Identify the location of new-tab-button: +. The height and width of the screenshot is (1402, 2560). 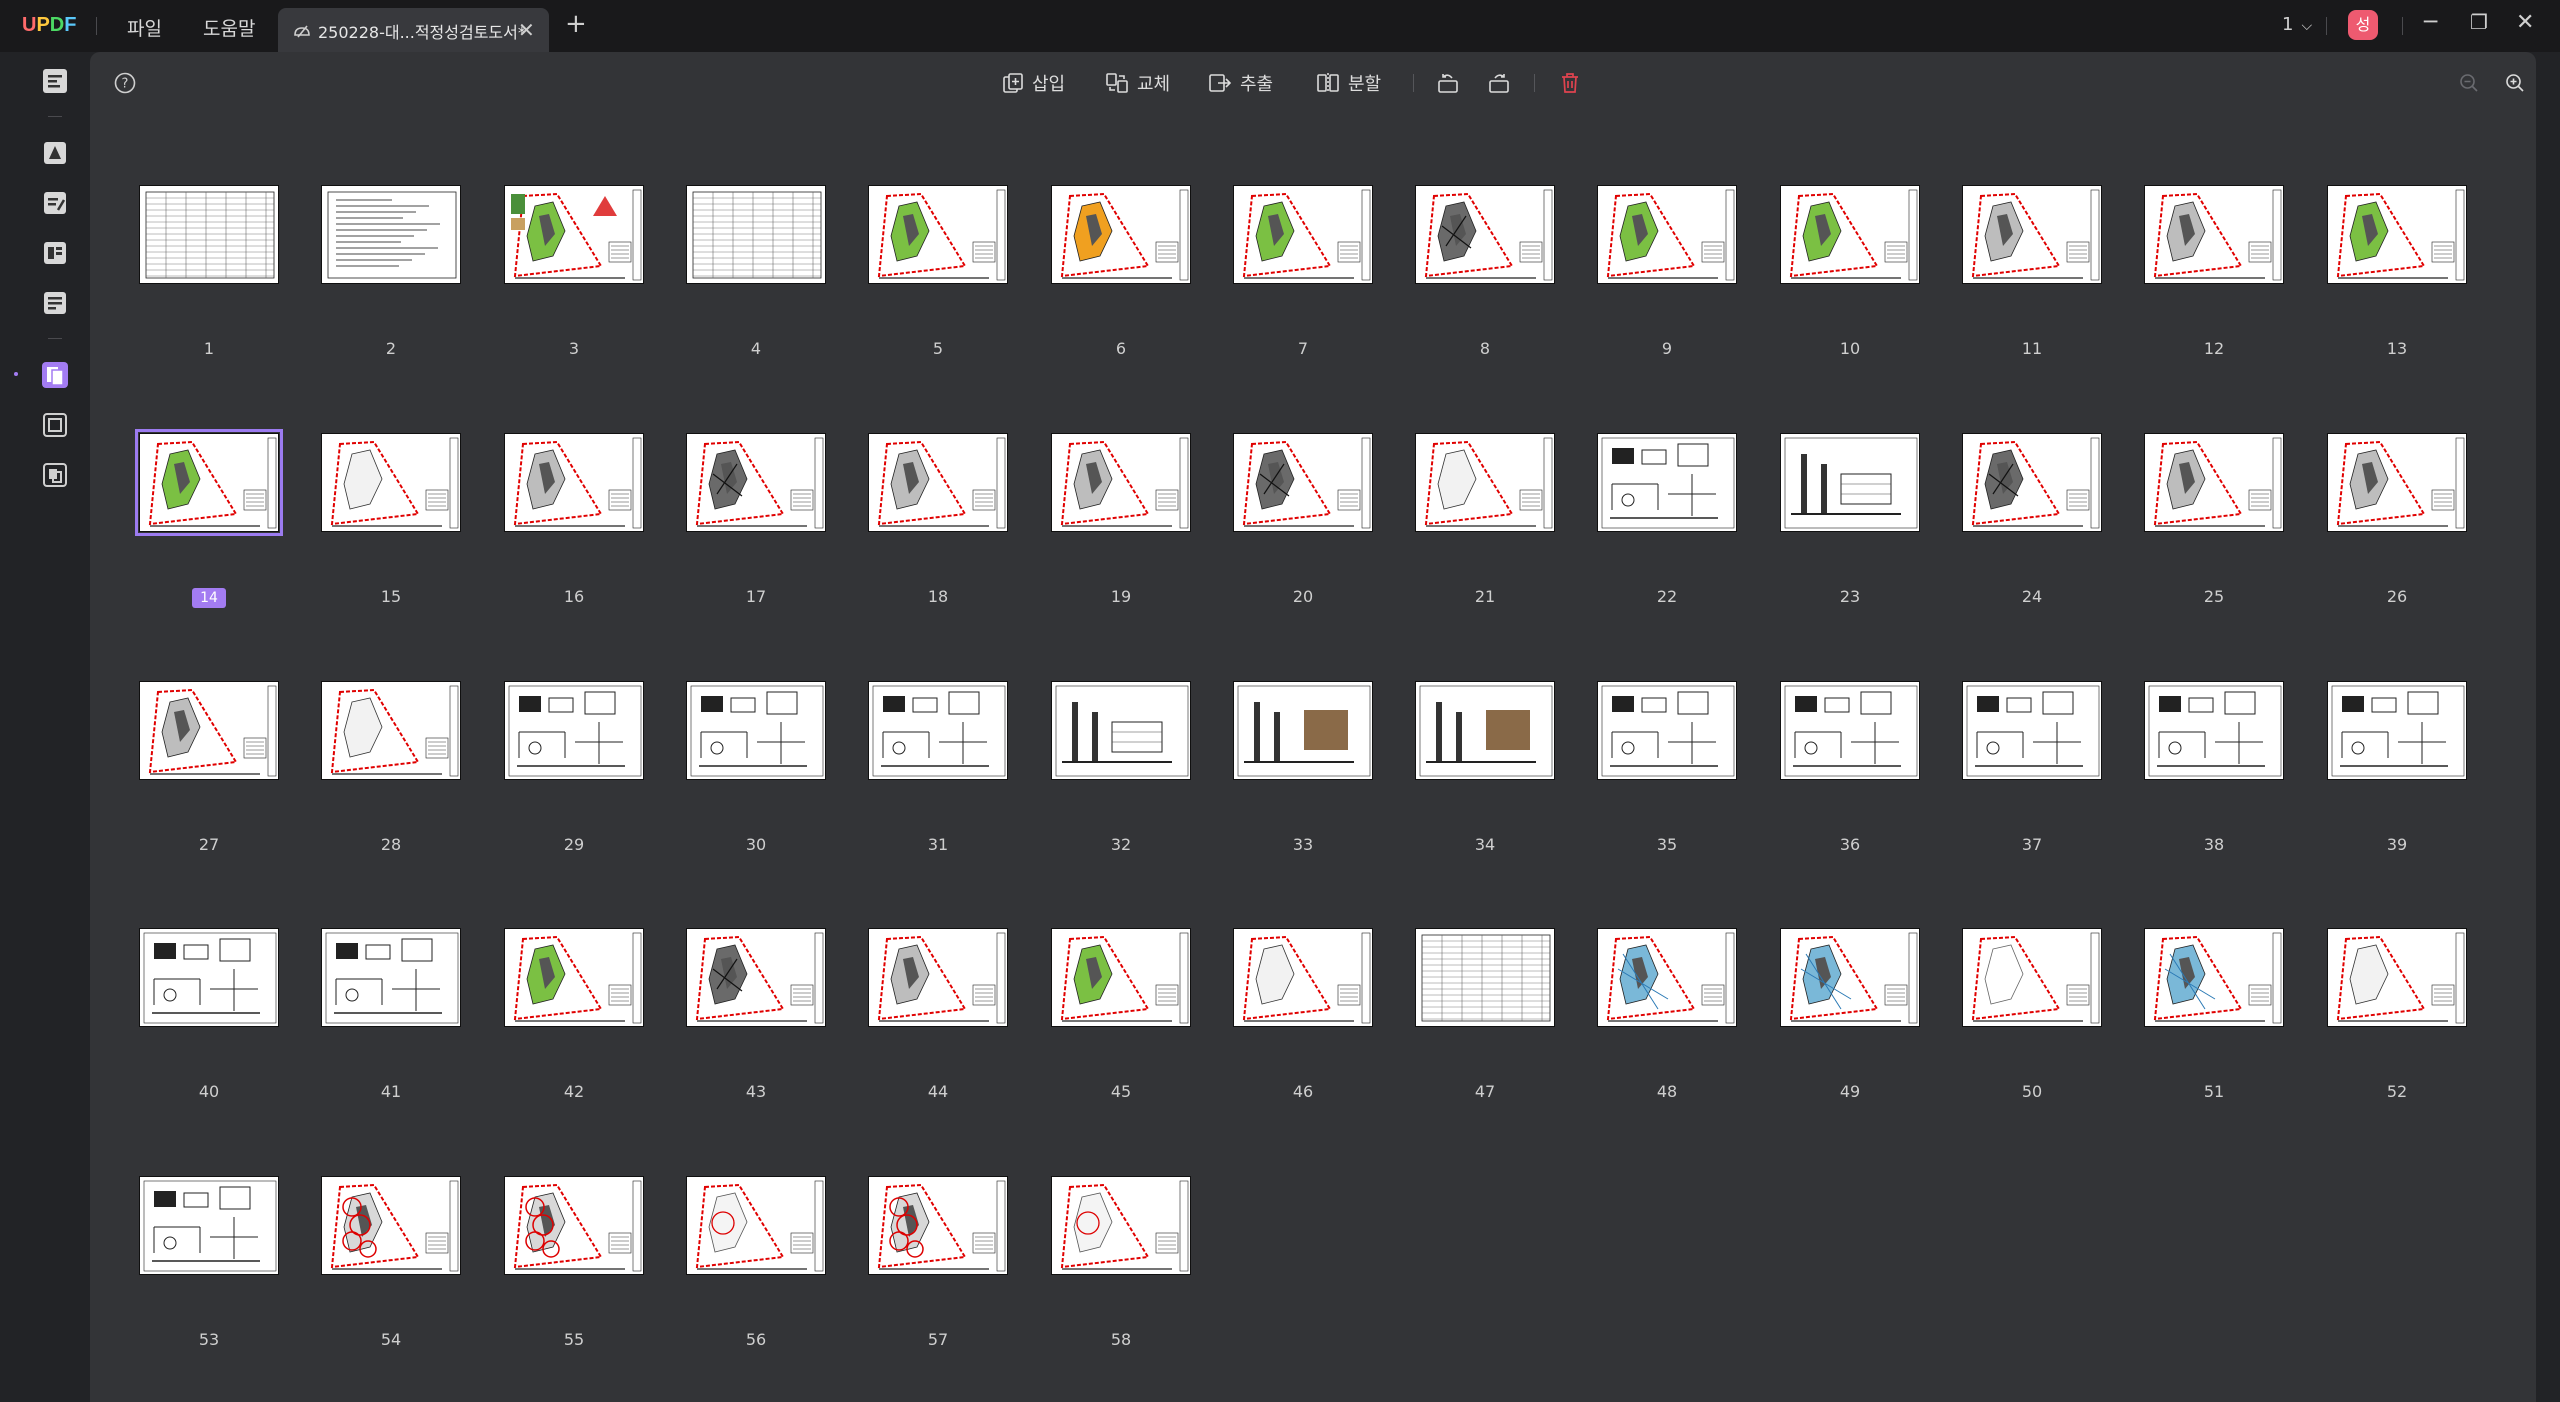
(576, 24).